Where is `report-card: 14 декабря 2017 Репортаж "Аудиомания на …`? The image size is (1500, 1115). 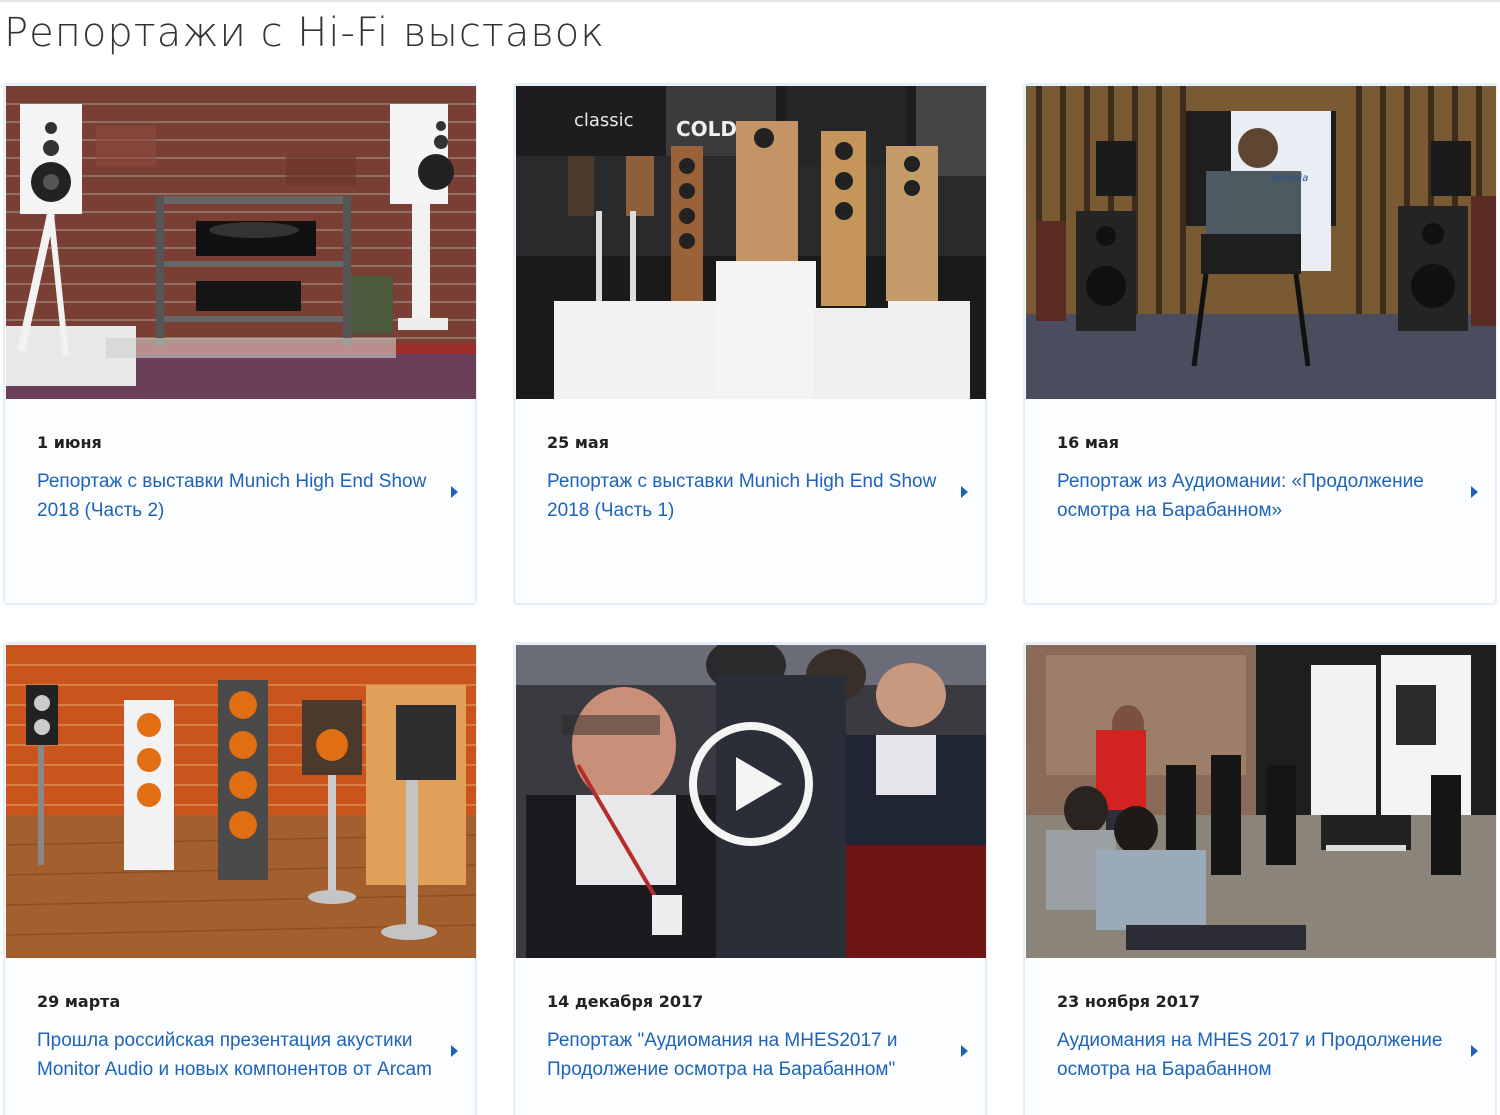
report-card: 14 декабря 2017 Репортаж "Аудиомания на … is located at coordinates (750, 878).